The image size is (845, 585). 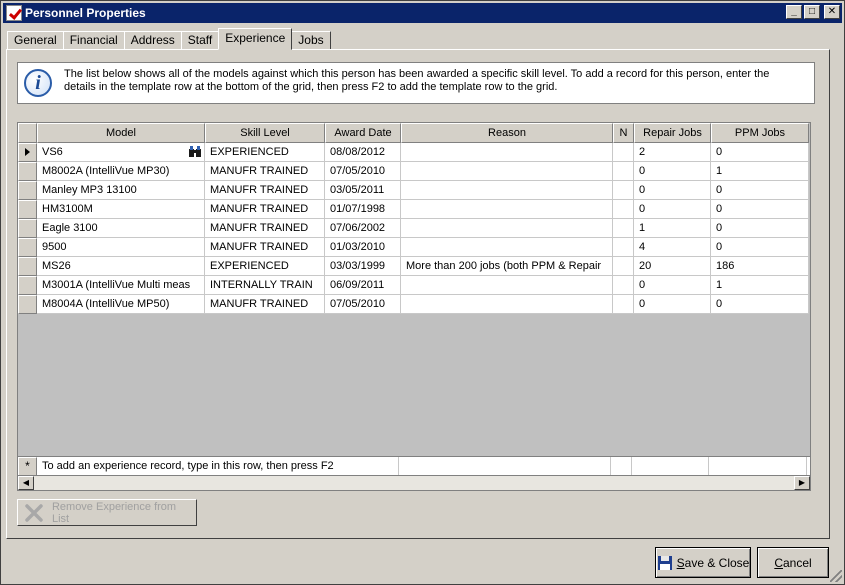 What do you see at coordinates (121, 171) in the screenshot?
I see `cell-model: M8002A (IntelliVue MP30)` at bounding box center [121, 171].